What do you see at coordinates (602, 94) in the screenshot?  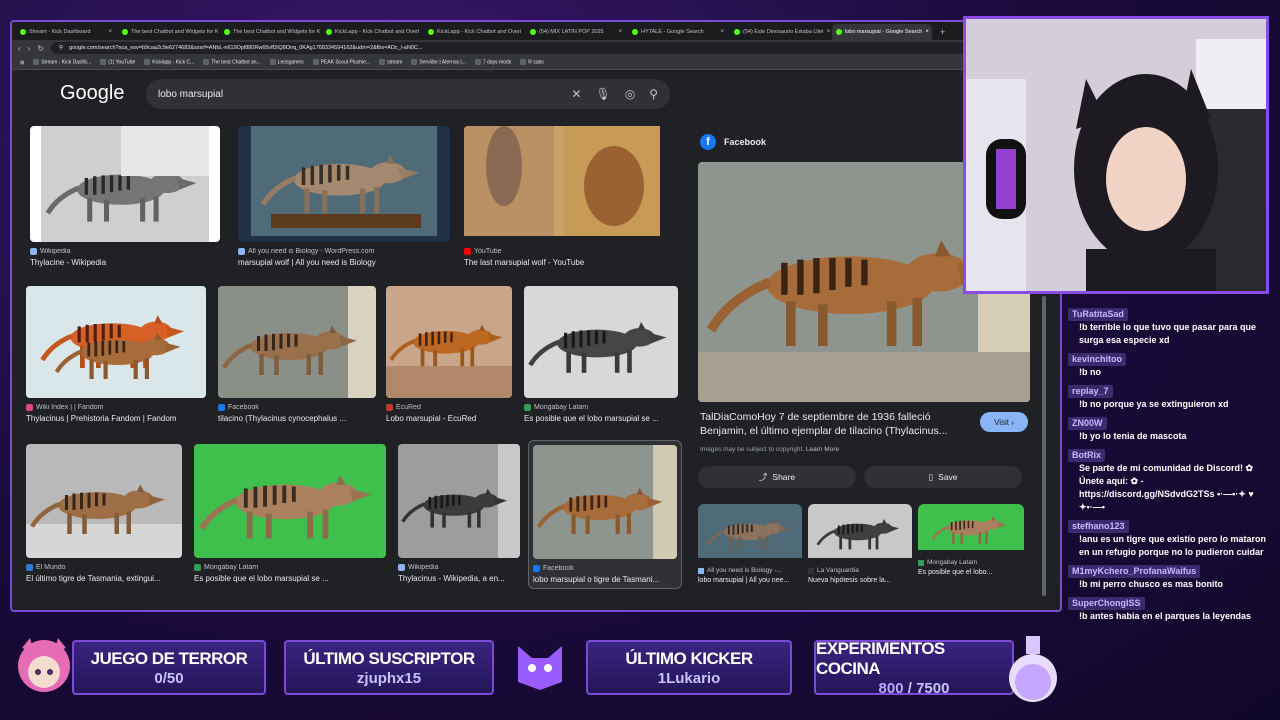 I see `microphone-icon: 🎙` at bounding box center [602, 94].